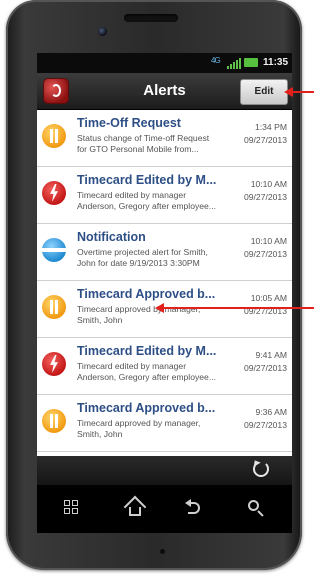  I want to click on earpiece, so click(151, 18).